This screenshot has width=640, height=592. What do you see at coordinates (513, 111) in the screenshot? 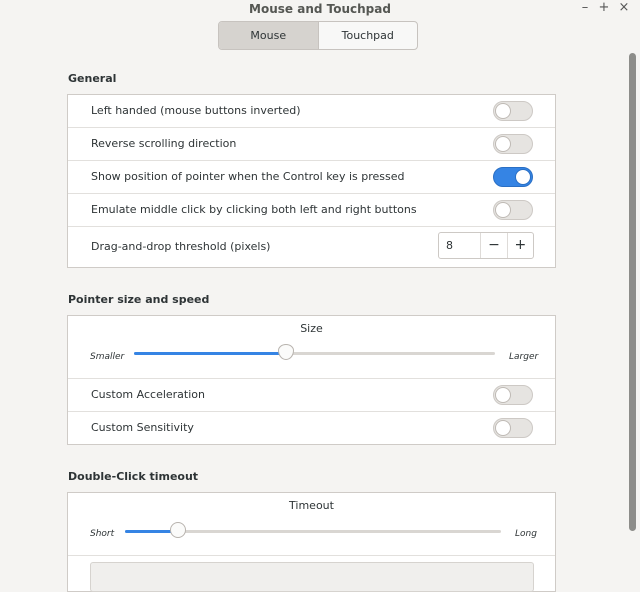
I see `left-handed-switch` at bounding box center [513, 111].